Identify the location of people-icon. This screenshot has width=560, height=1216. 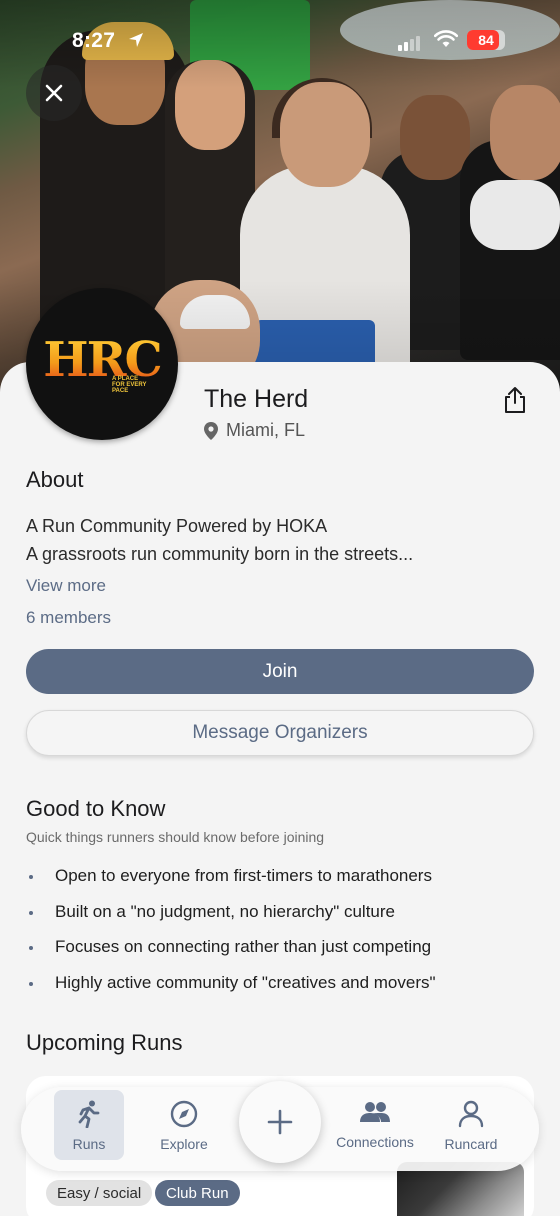
(375, 1112).